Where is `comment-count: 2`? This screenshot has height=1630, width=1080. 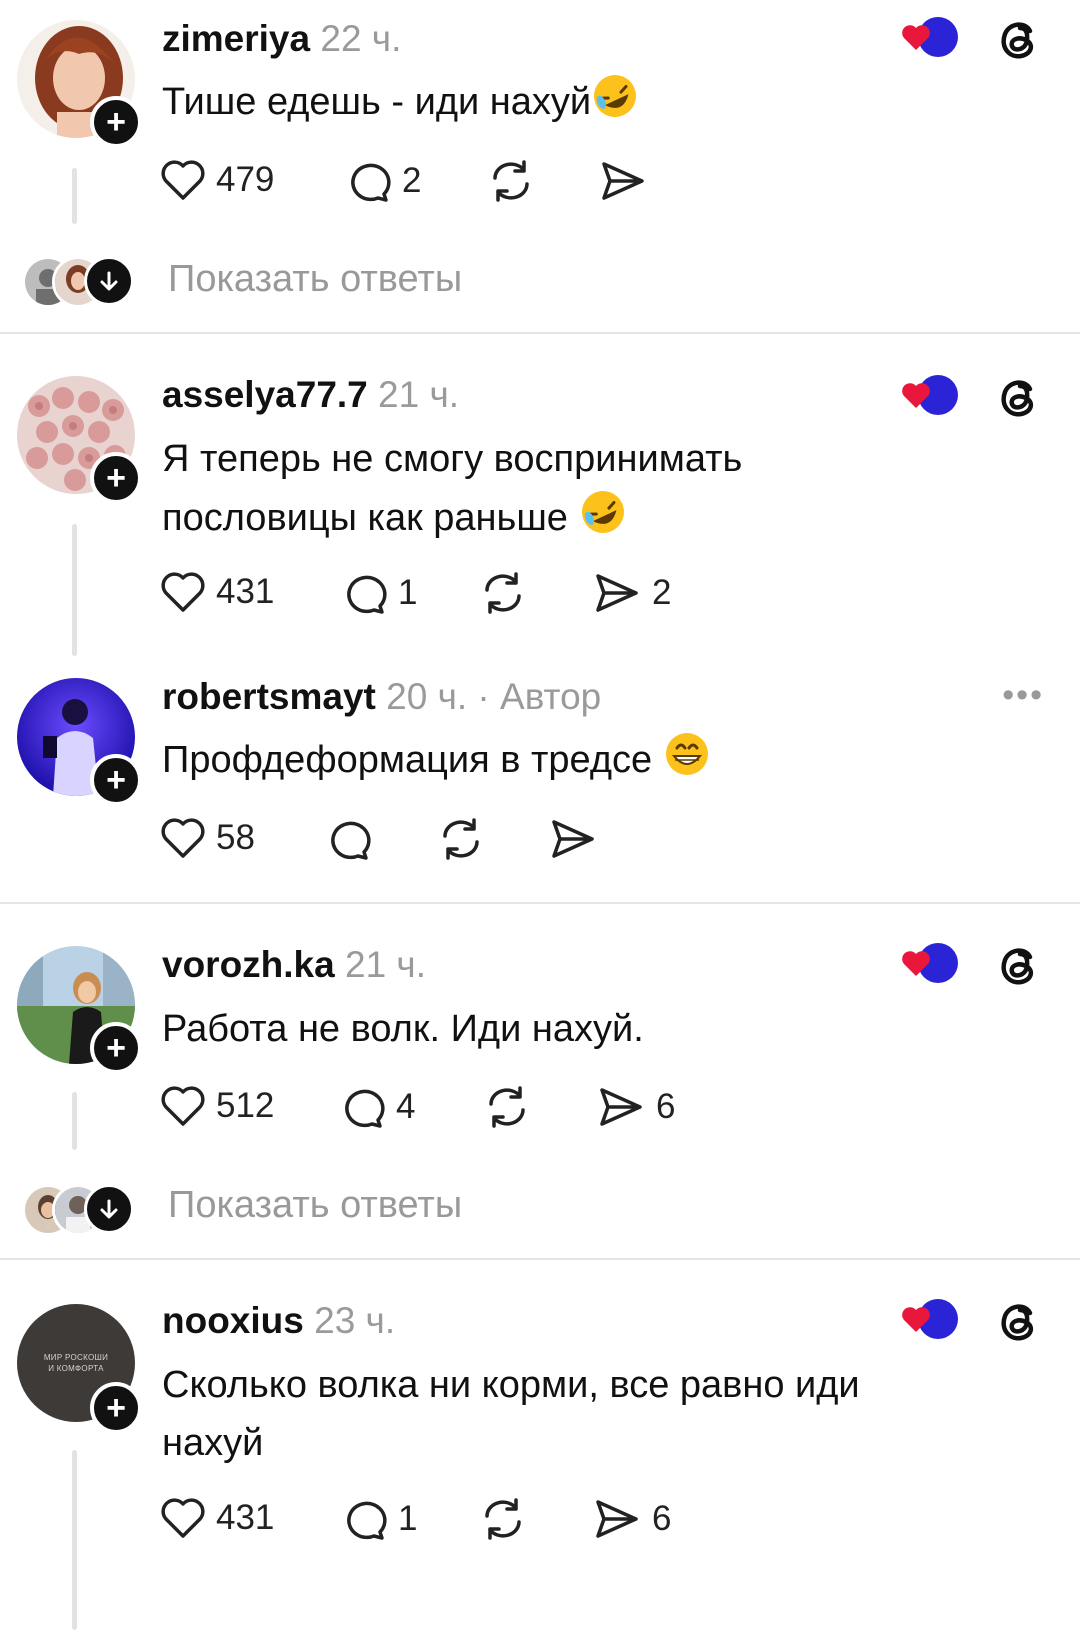
comment-count: 2 is located at coordinates (412, 180).